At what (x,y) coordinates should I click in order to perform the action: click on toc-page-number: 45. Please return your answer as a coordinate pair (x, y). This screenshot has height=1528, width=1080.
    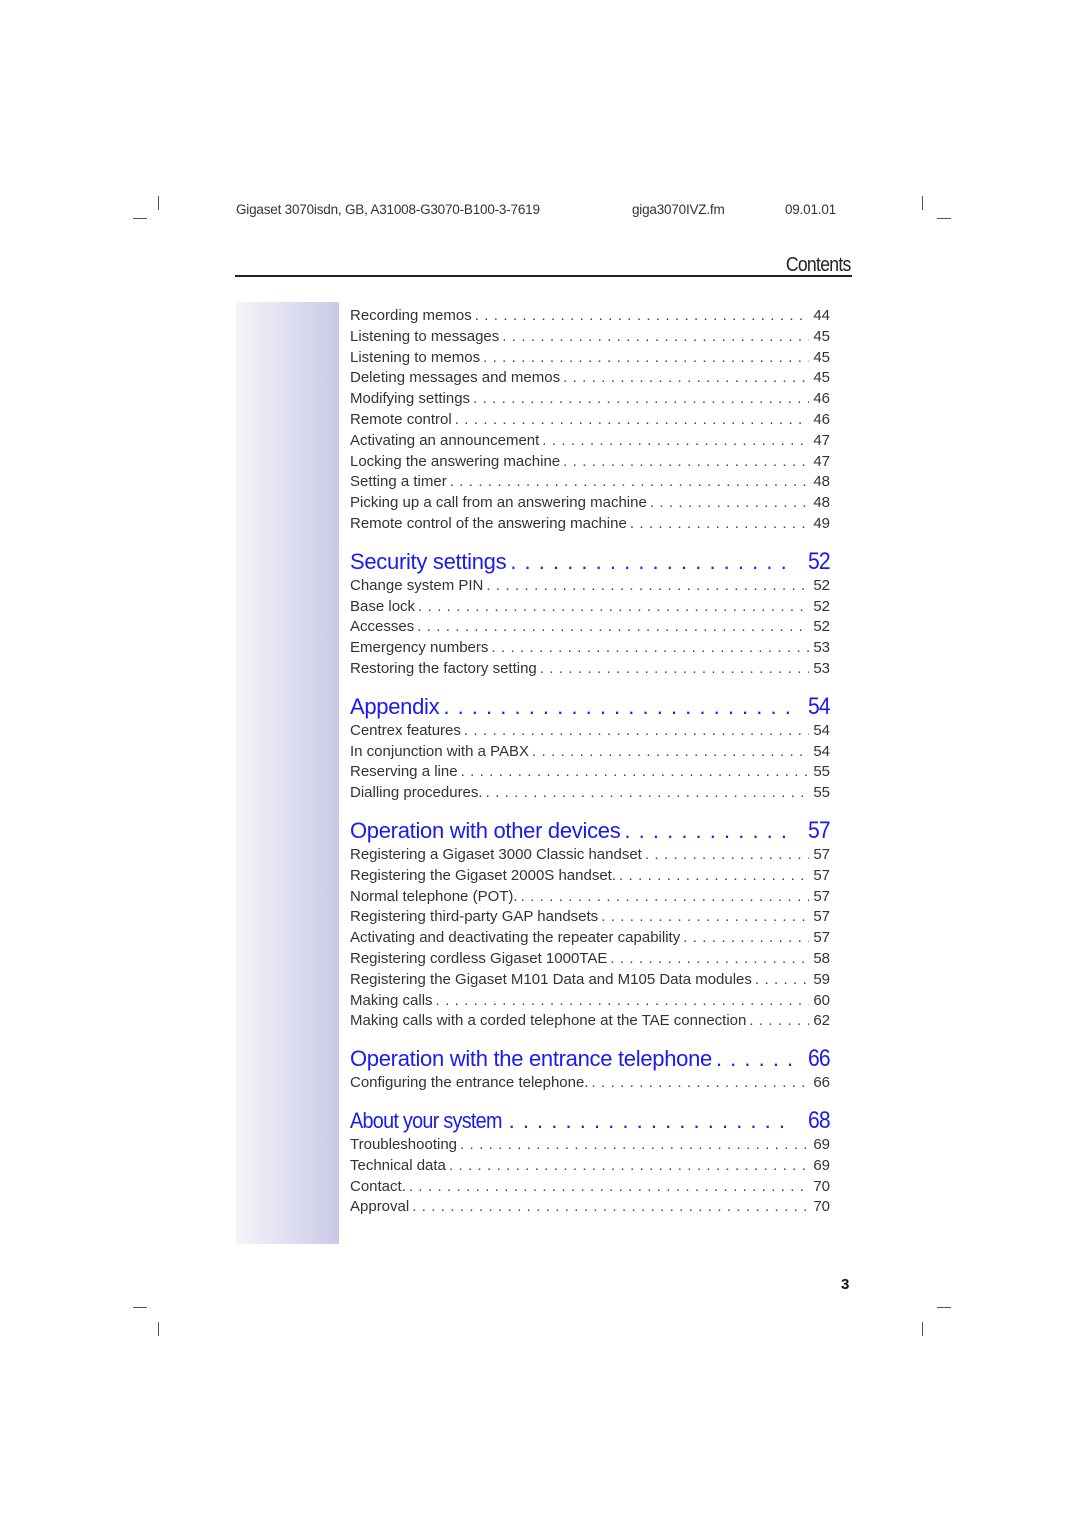
    Looking at the image, I should click on (821, 378).